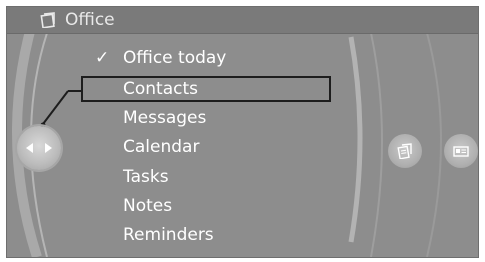  What do you see at coordinates (165, 118) in the screenshot?
I see `menu-item-label: Messages` at bounding box center [165, 118].